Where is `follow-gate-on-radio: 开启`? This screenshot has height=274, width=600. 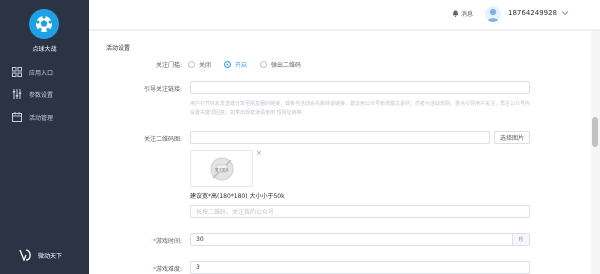
follow-gate-on-radio: 开启 is located at coordinates (235, 64).